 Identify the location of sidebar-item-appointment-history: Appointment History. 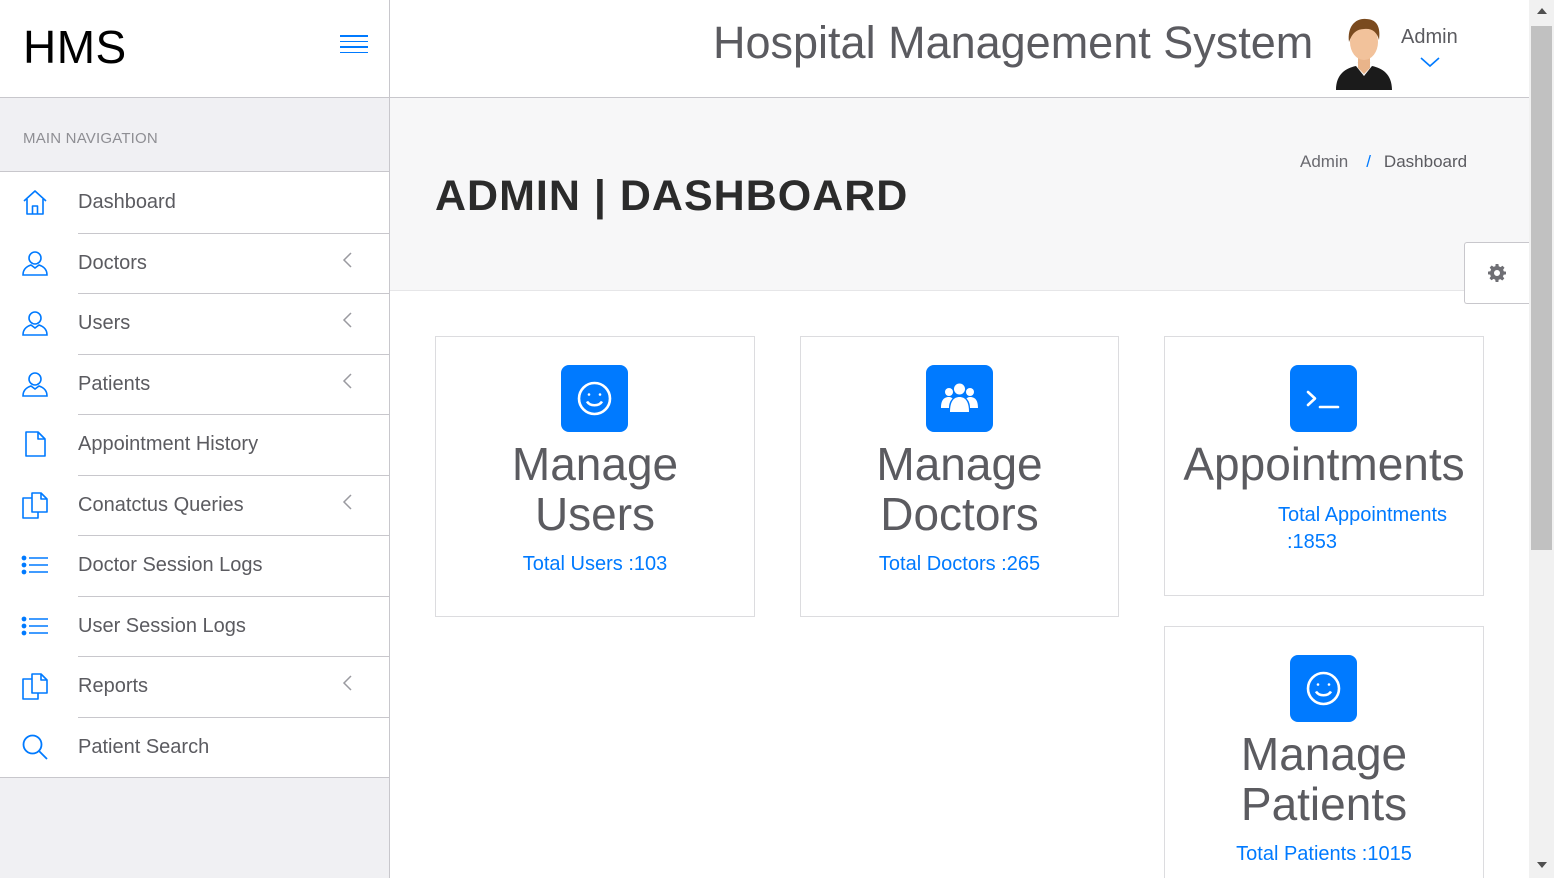
(194, 444).